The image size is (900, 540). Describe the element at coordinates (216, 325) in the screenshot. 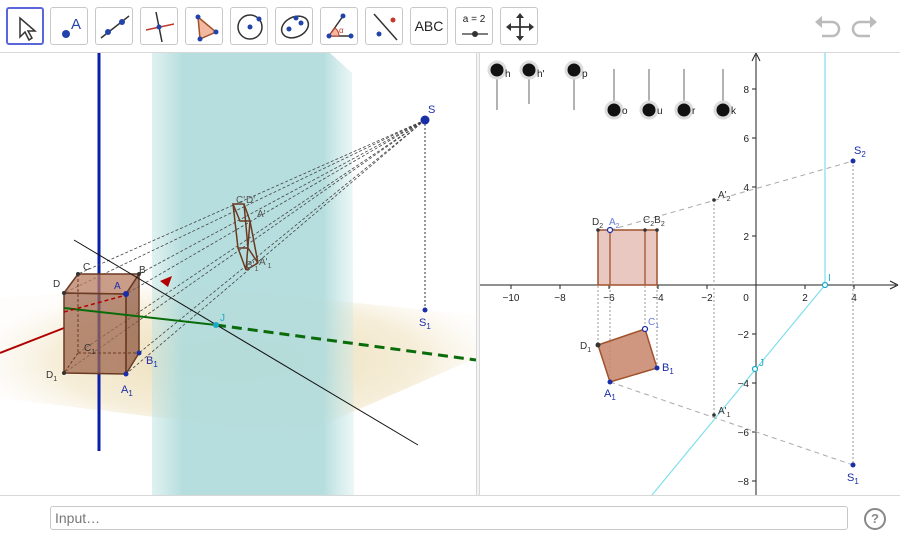

I see `point-j` at that location.